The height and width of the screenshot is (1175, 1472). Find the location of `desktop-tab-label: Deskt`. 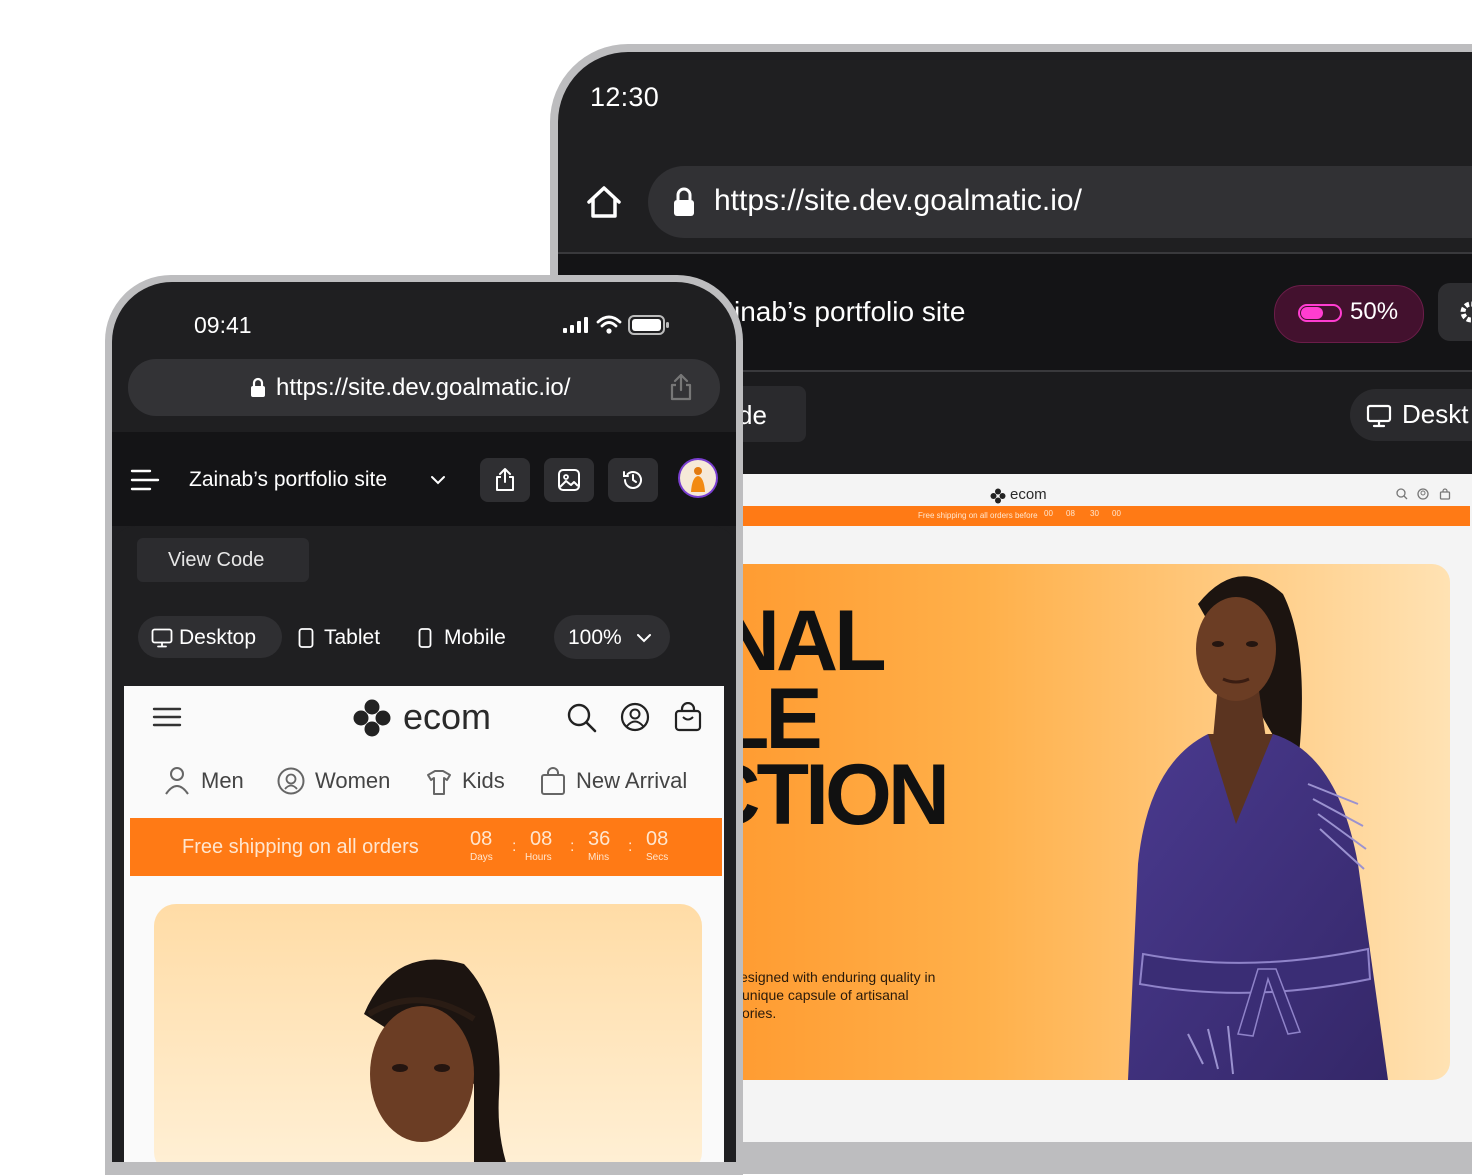

desktop-tab-label: Deskt is located at coordinates (1435, 414).